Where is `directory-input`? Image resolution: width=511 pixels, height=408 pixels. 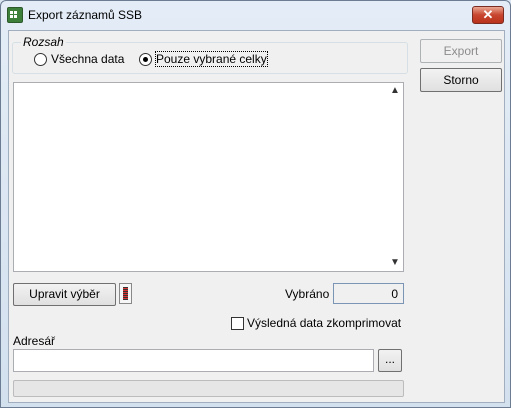 directory-input is located at coordinates (193, 360).